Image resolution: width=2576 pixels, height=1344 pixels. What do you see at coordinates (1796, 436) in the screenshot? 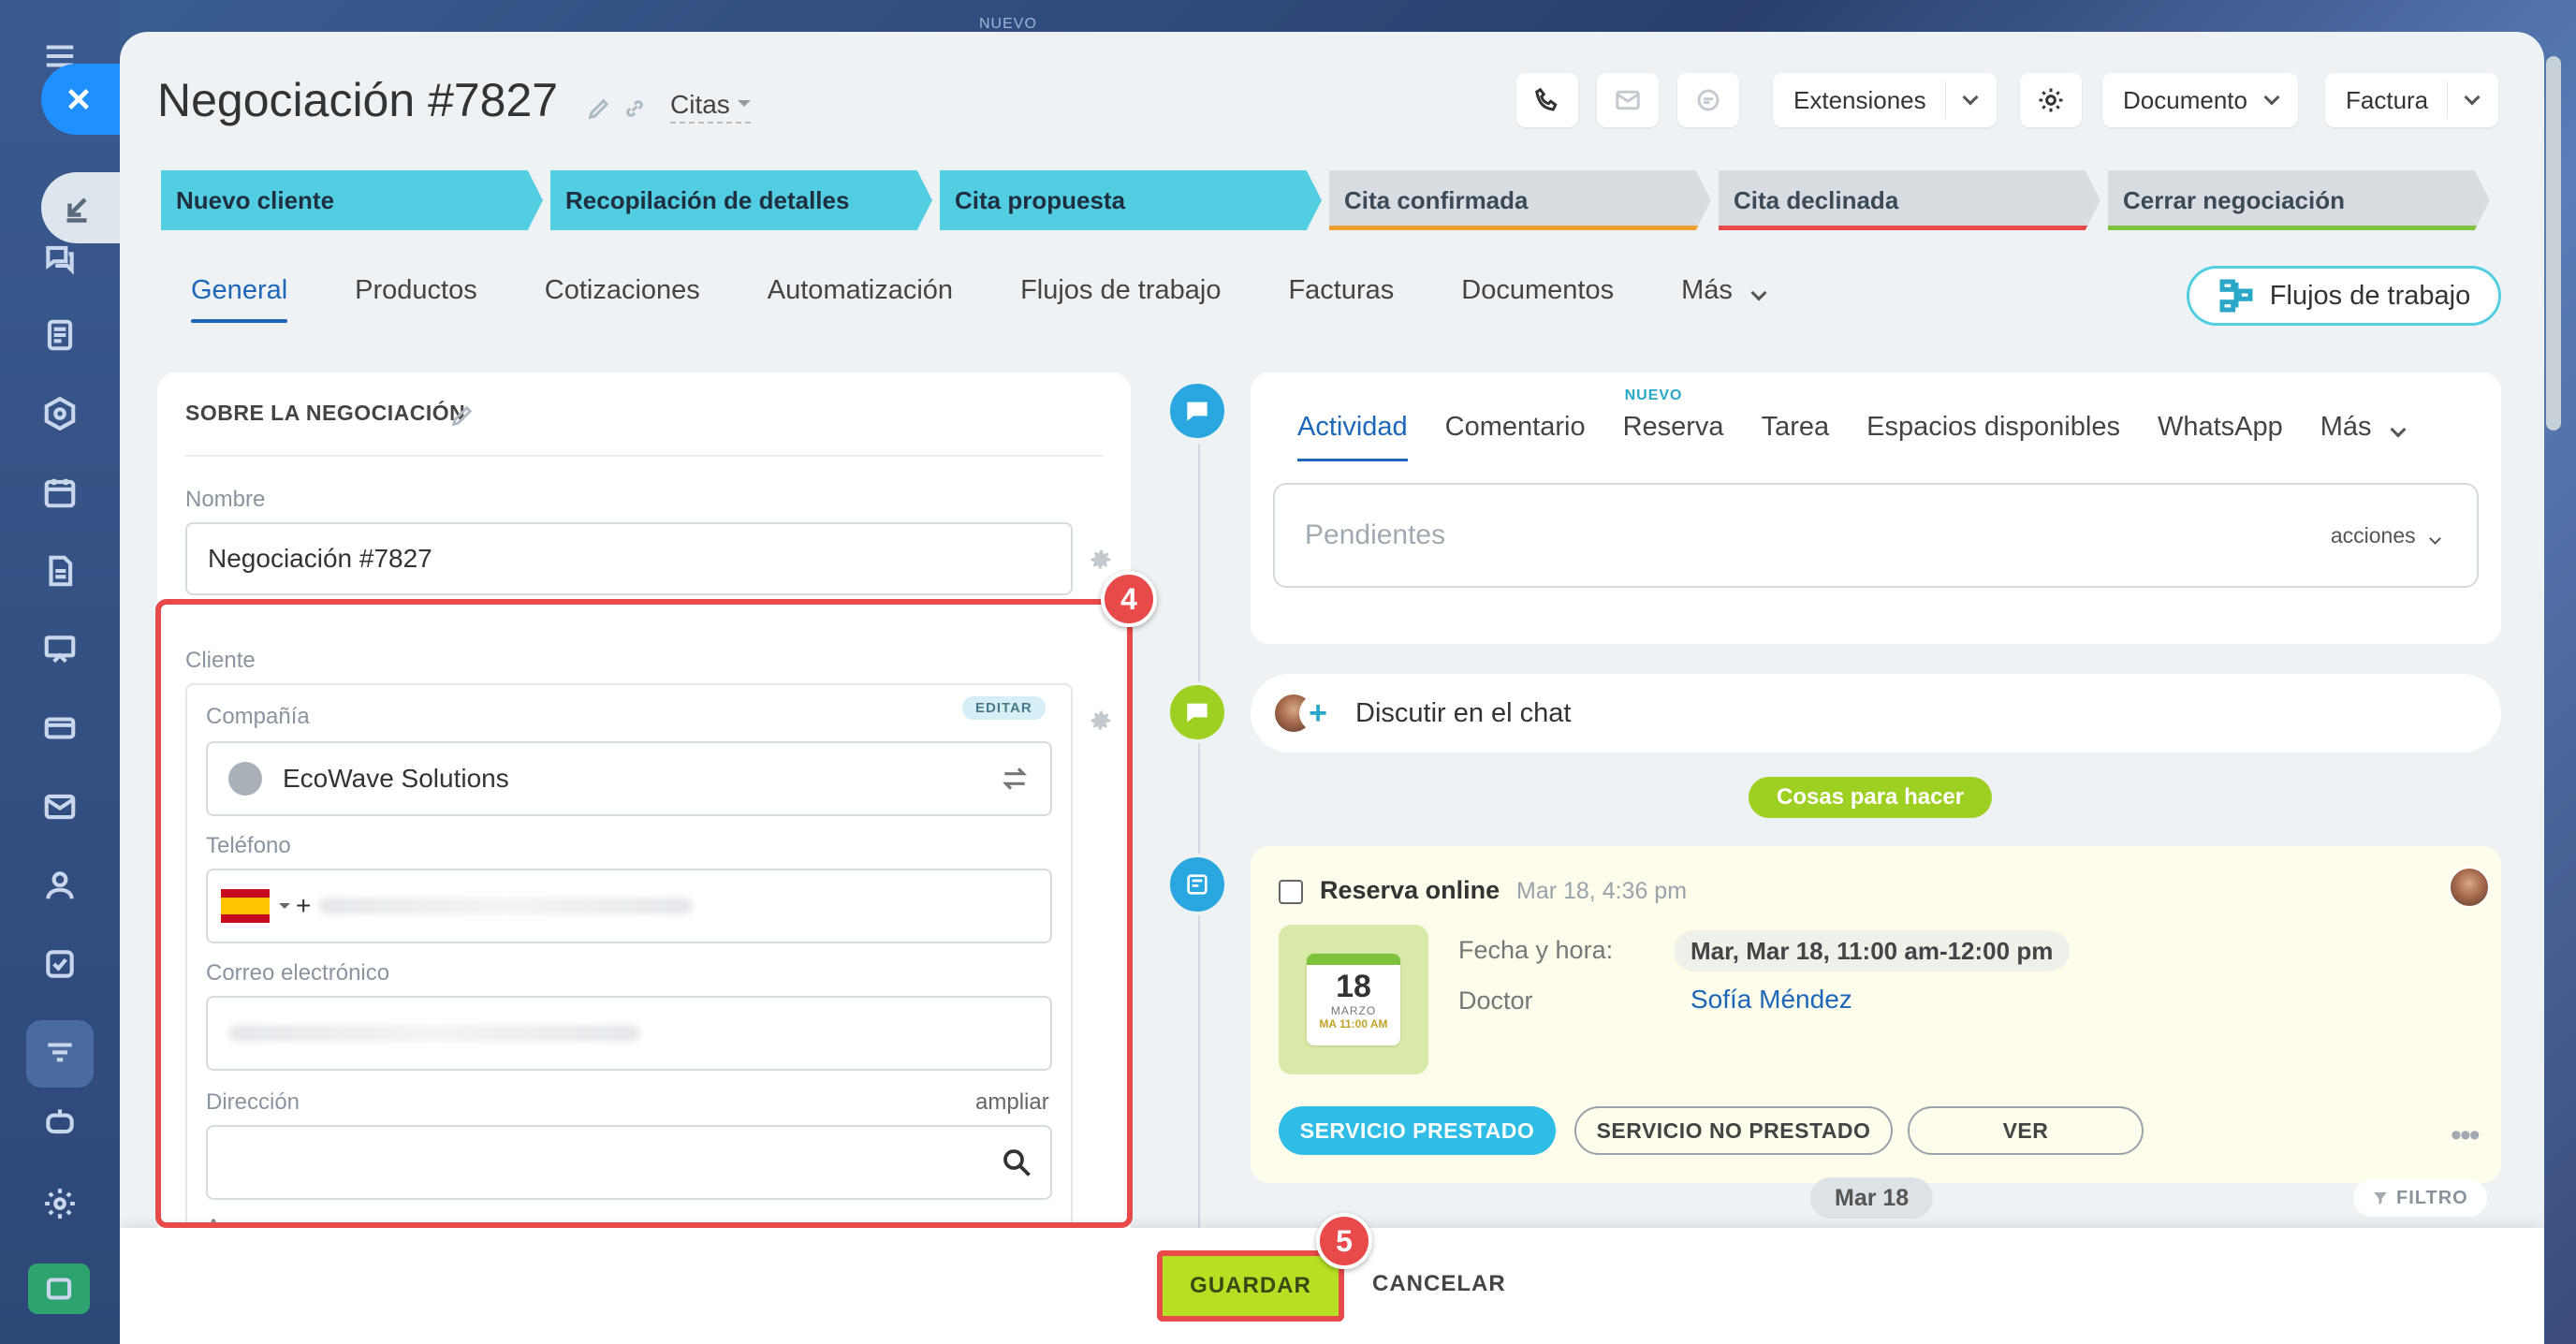
I see `tab-task: Tarea` at bounding box center [1796, 436].